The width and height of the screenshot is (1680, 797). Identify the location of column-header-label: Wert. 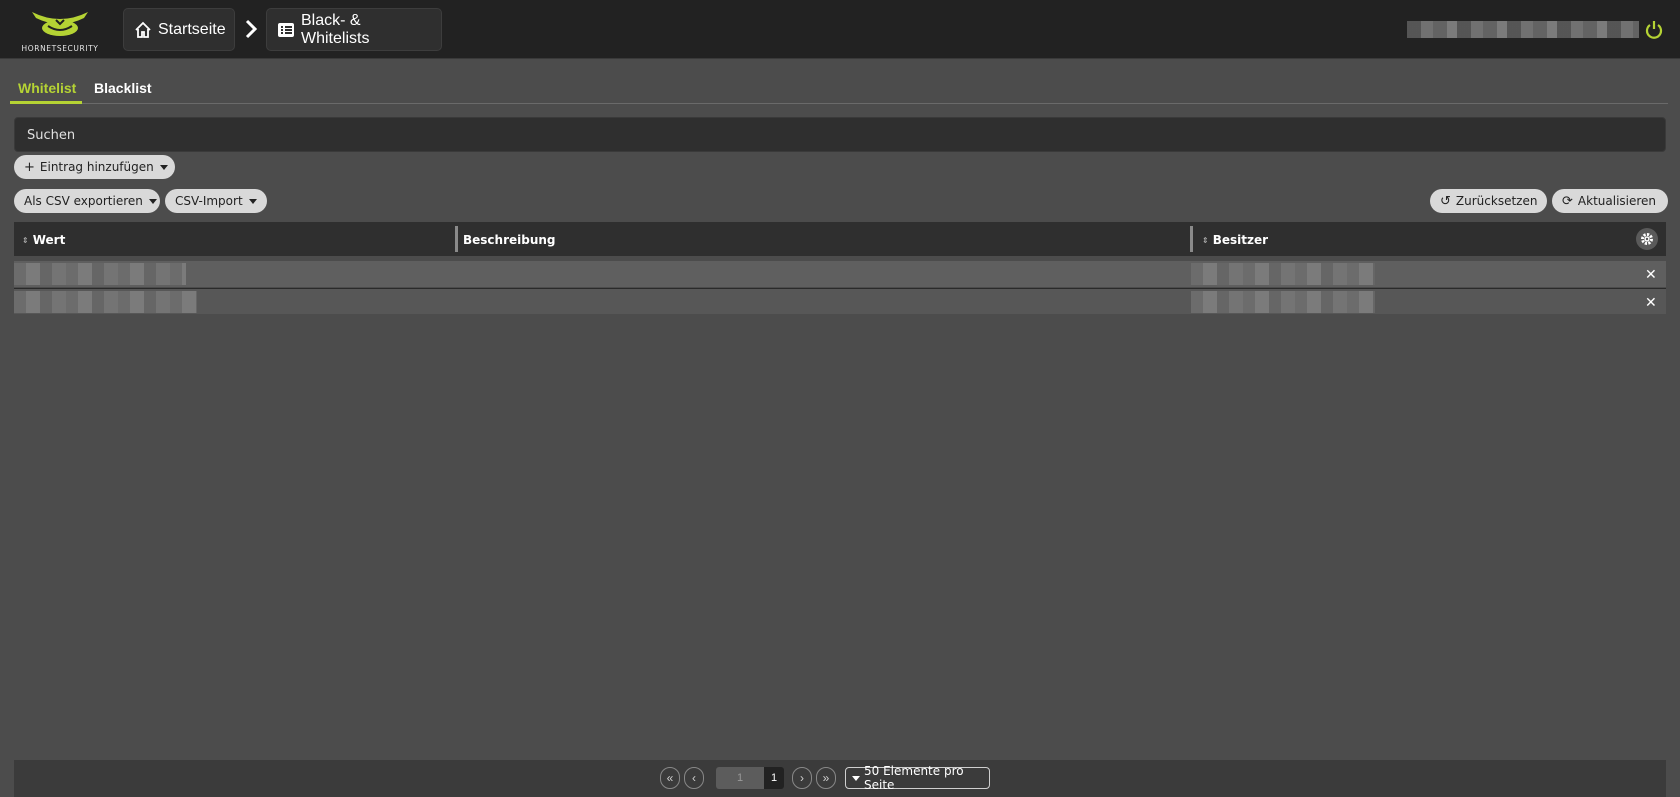
(49, 240).